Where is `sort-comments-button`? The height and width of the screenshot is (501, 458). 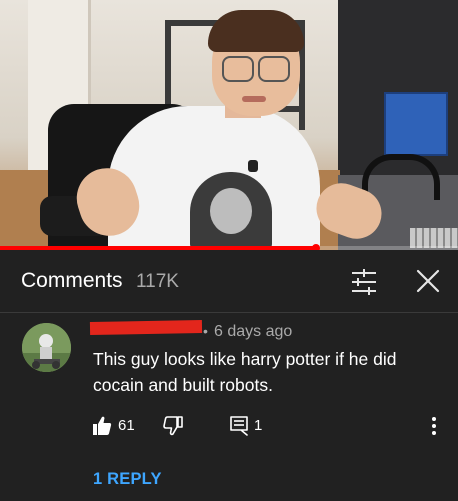
sort-comments-button is located at coordinates (364, 282).